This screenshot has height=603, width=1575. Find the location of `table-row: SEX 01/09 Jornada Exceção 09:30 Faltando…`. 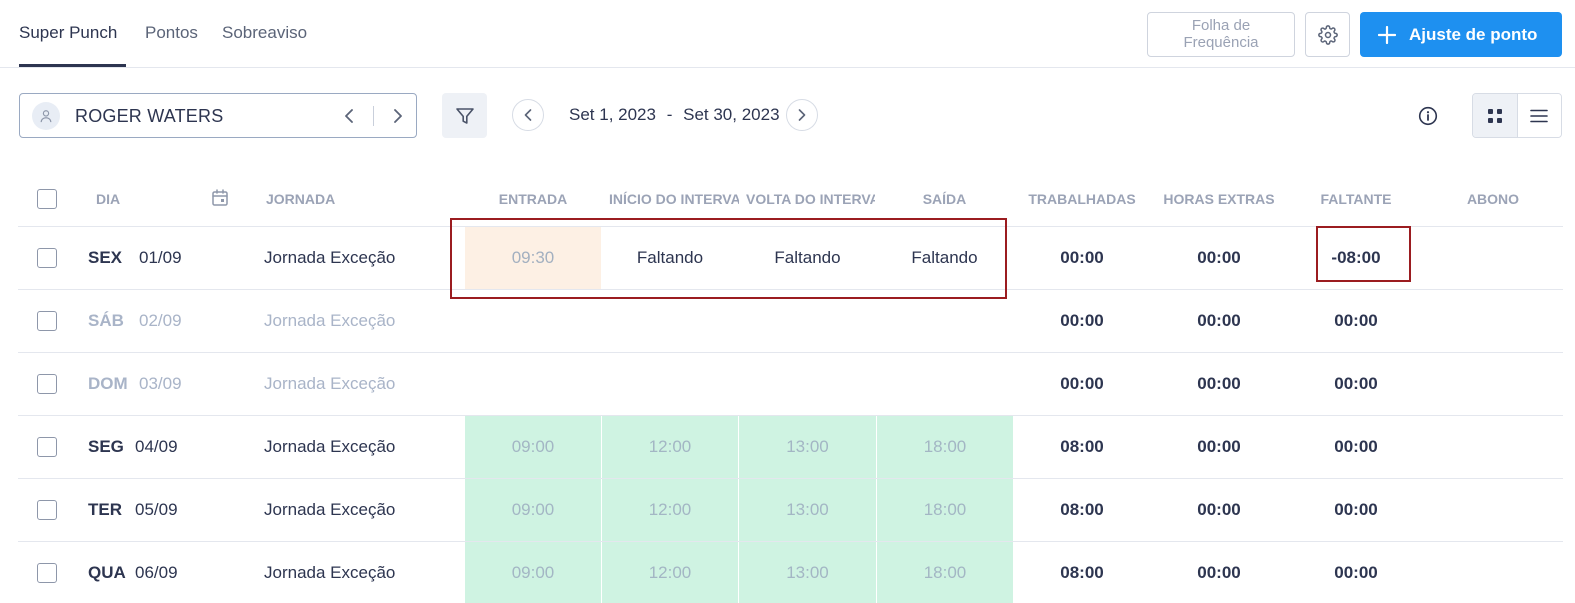

table-row: SEX 01/09 Jornada Exceção 09:30 Faltando… is located at coordinates (790, 258).